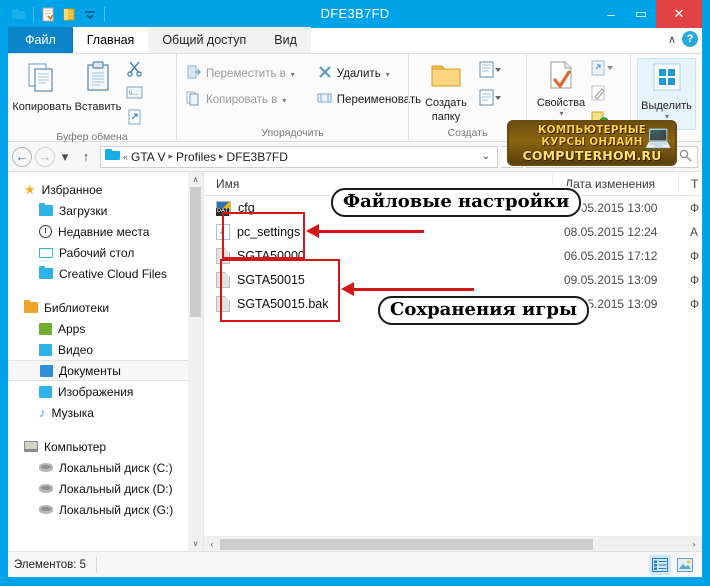 This screenshot has height=586, width=710. What do you see at coordinates (407, 289) in the screenshot?
I see `annotation-arrow-saves` at bounding box center [407, 289].